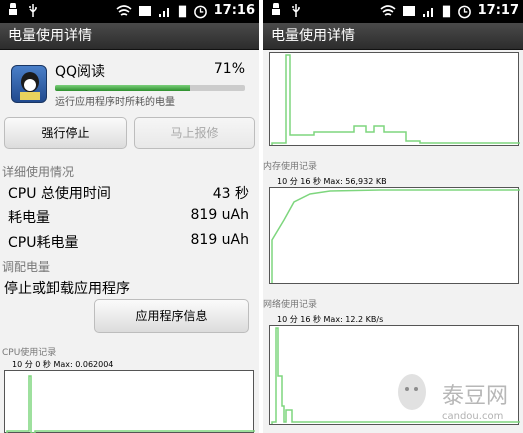 This screenshot has width=523, height=433. What do you see at coordinates (473, 416) in the screenshot?
I see `watermark-url: candou.com` at bounding box center [473, 416].